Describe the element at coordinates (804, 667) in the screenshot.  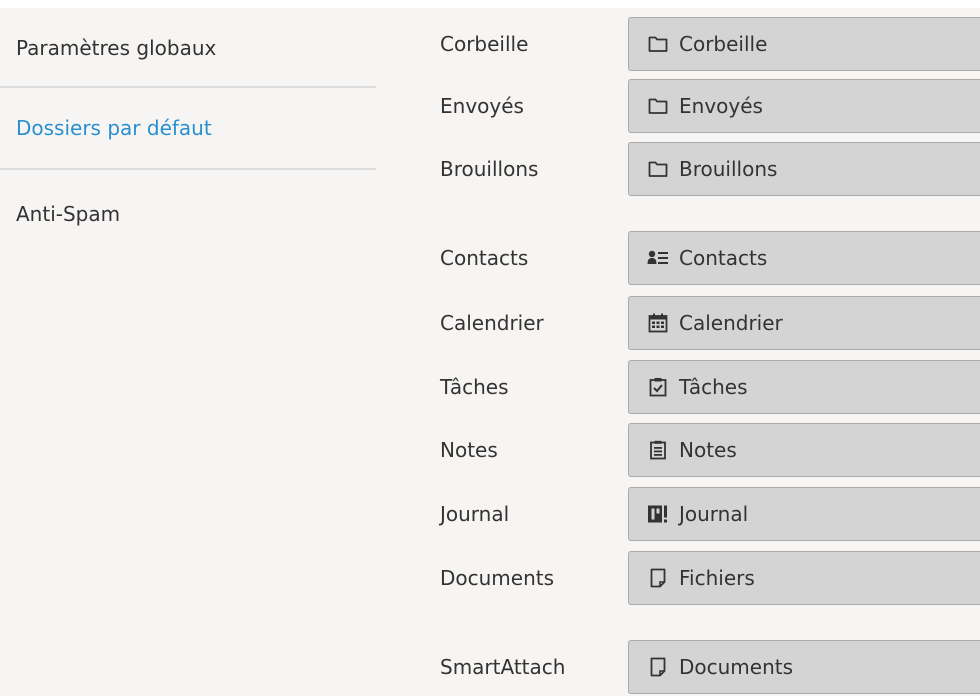
I see `smartattach-folder-picker-button: Documents` at that location.